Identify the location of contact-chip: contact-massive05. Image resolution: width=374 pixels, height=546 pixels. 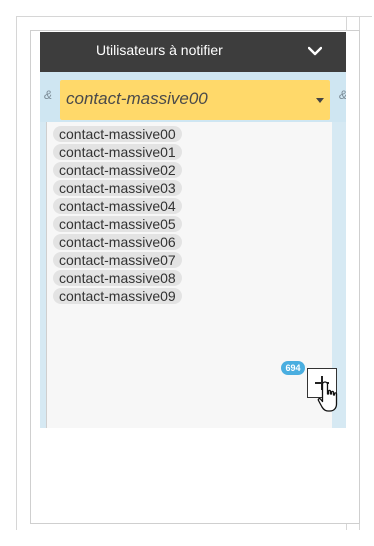
(117, 224).